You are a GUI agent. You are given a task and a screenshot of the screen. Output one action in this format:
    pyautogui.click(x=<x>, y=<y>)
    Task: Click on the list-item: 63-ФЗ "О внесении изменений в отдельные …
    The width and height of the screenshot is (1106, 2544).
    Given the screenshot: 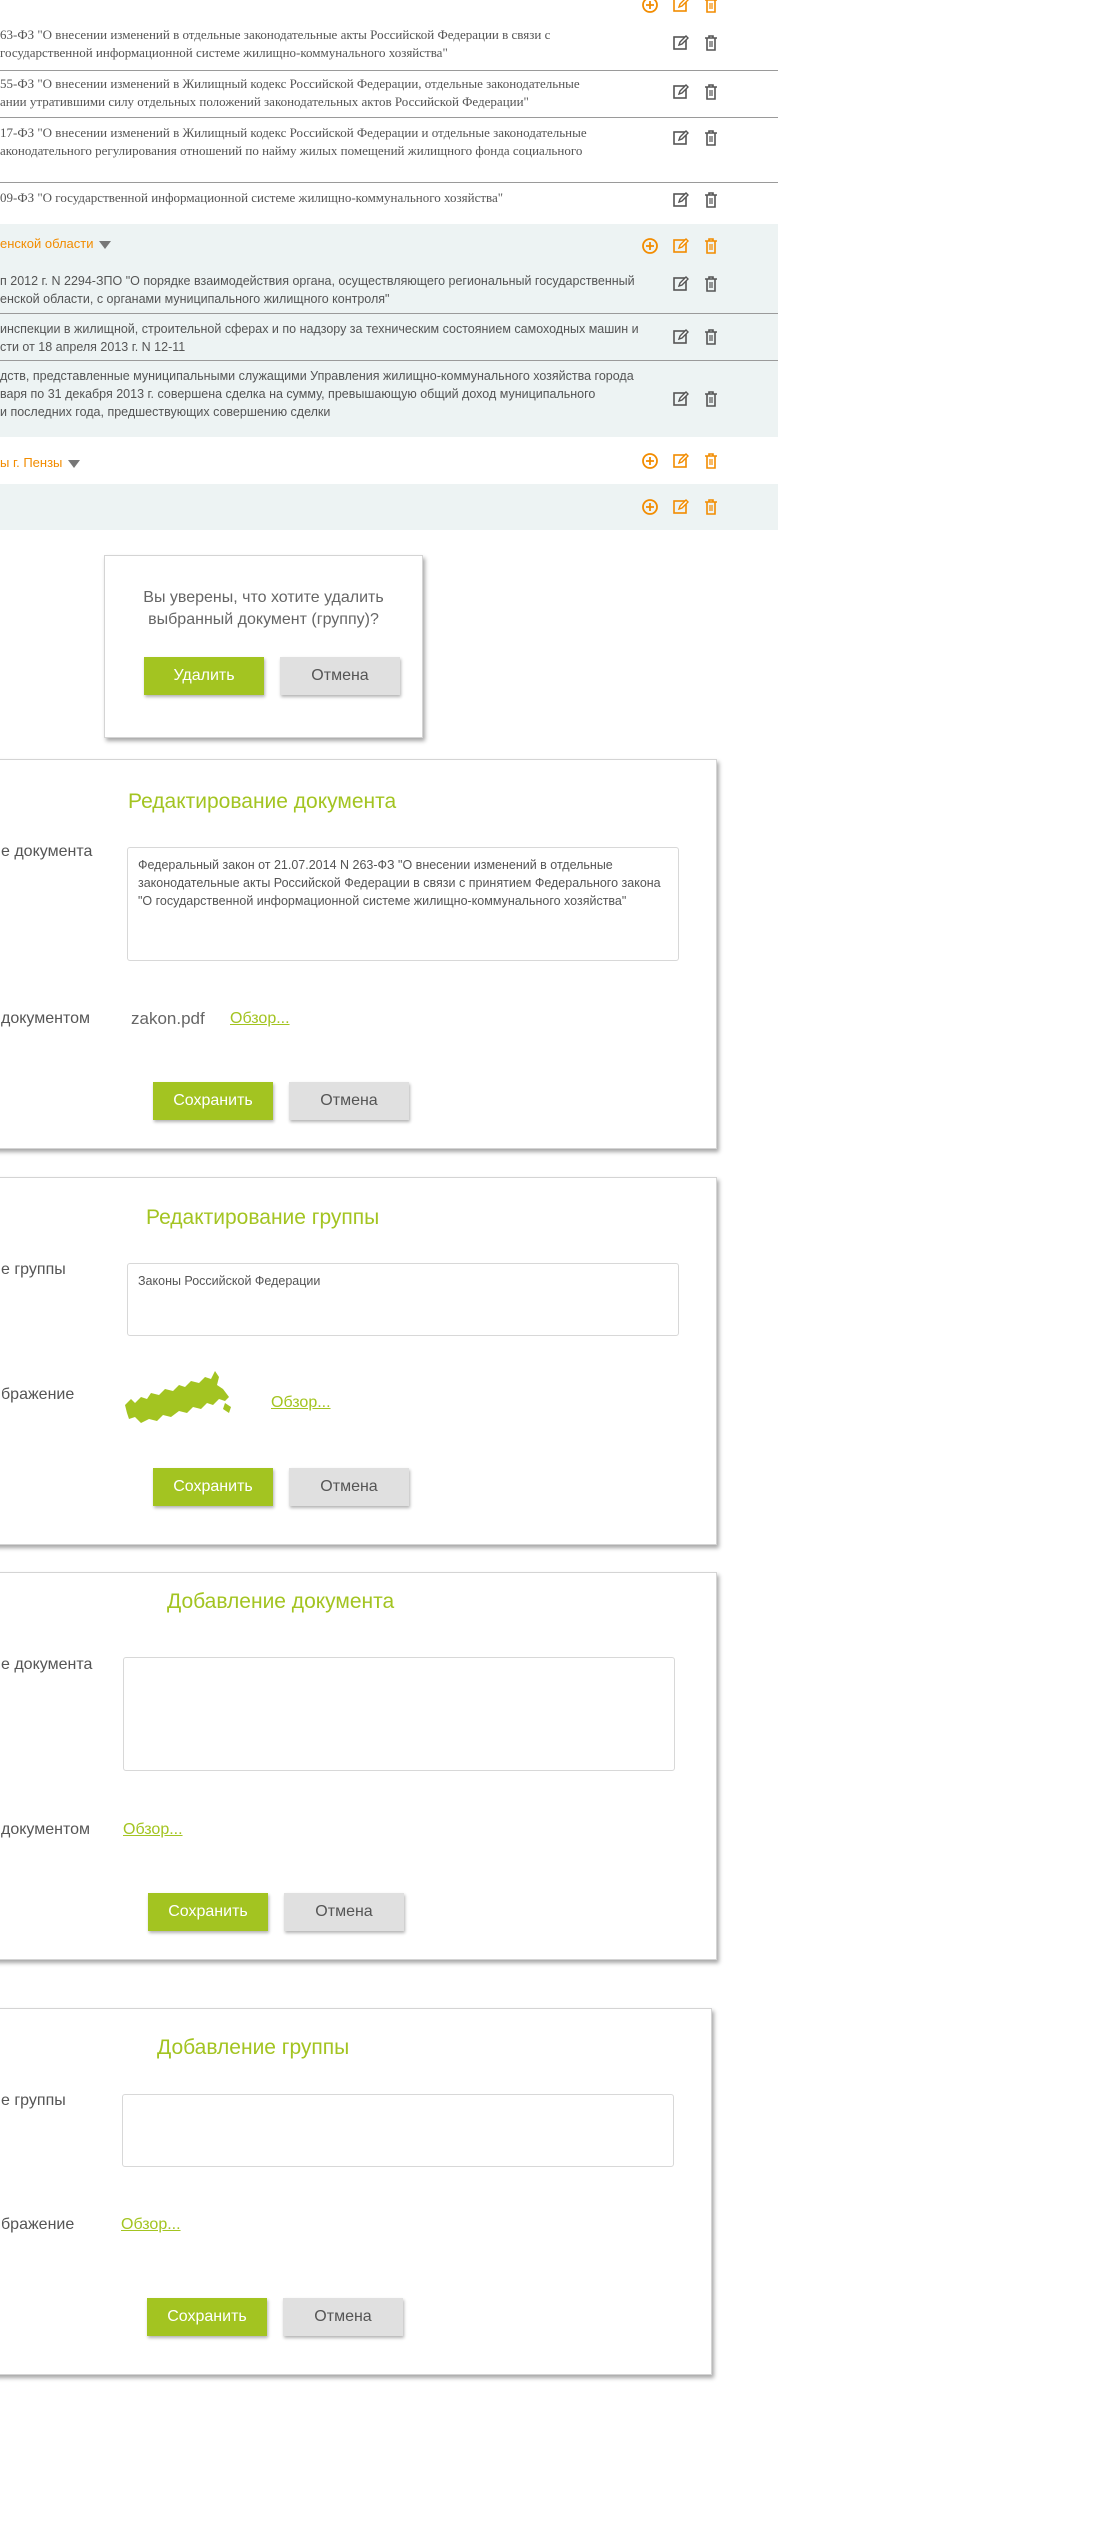 What is the action you would take?
    pyautogui.click(x=389, y=45)
    